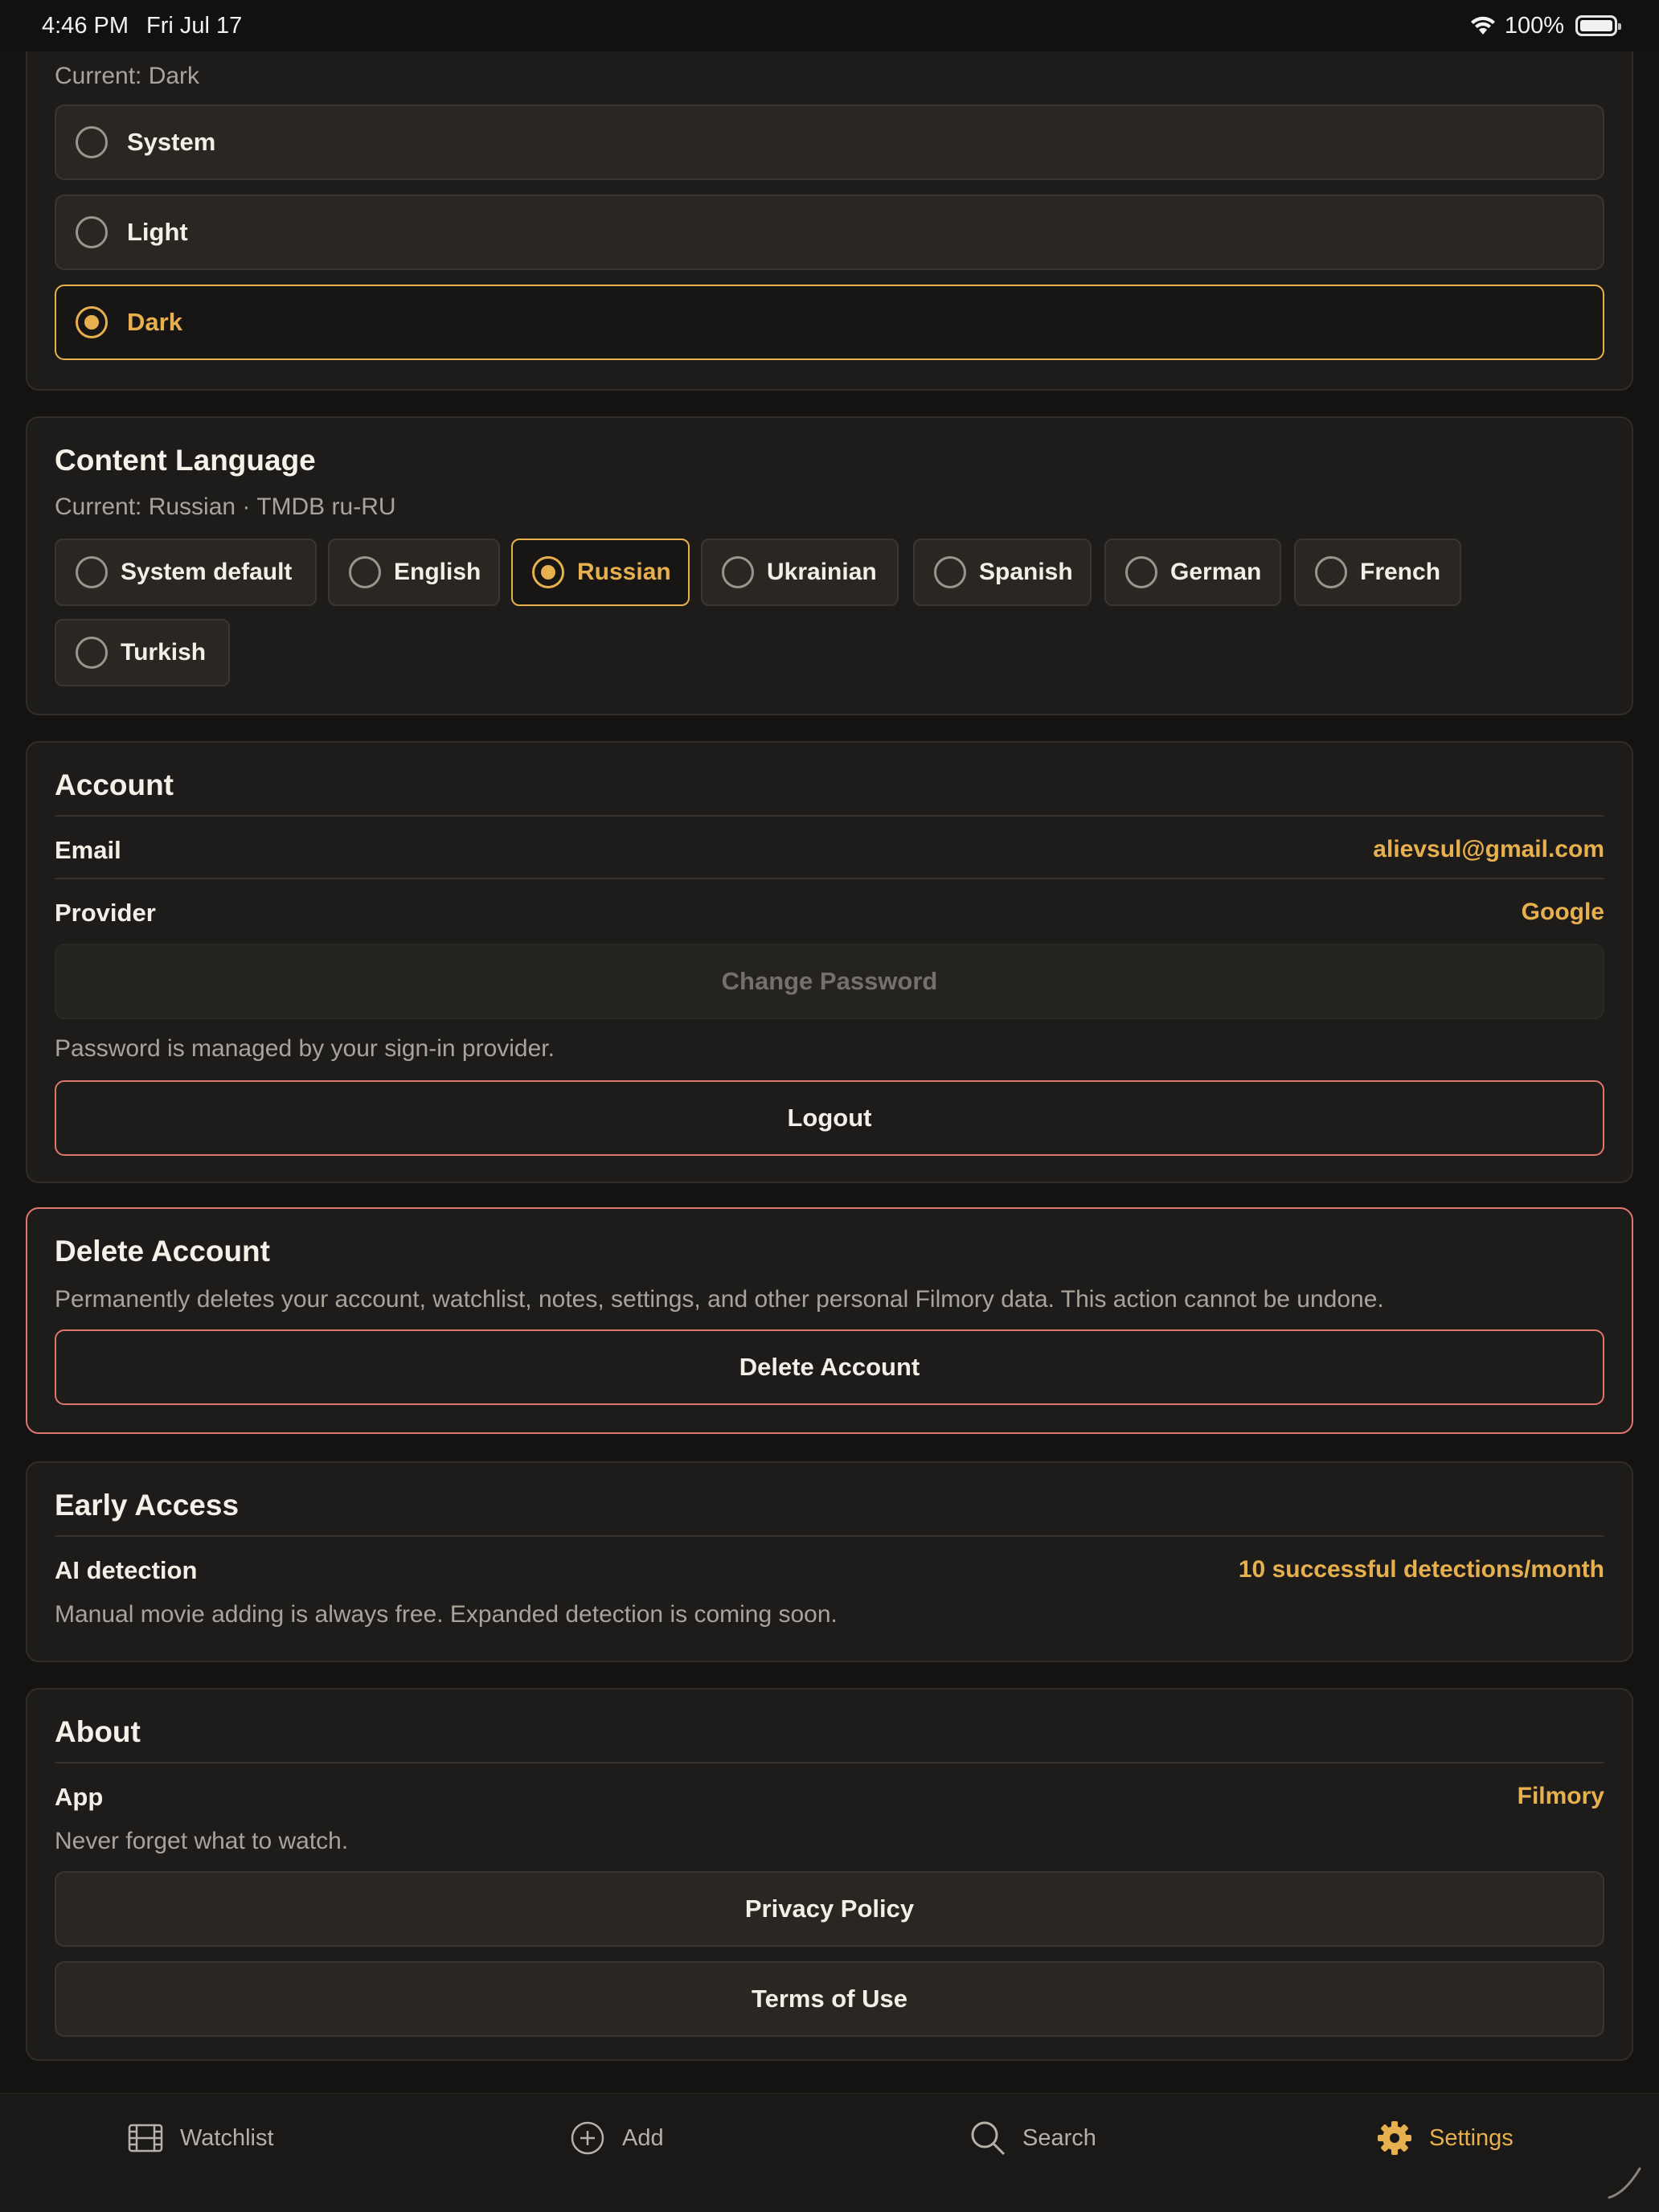 Image resolution: width=1659 pixels, height=2212 pixels. I want to click on status-right: 100%, so click(1545, 25).